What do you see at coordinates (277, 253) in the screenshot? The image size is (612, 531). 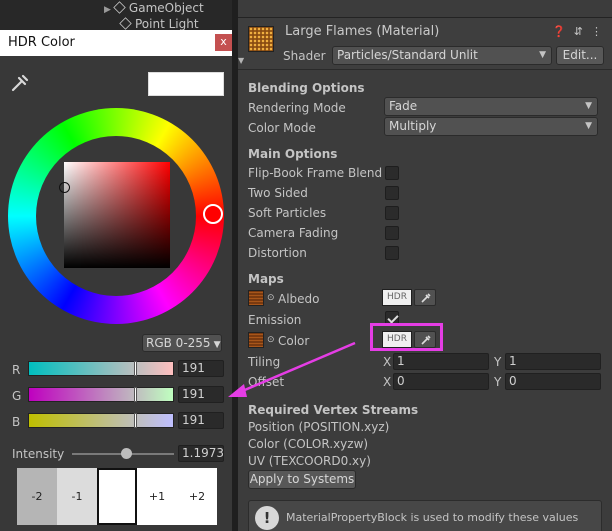 I see `distortion-label: Distortion` at bounding box center [277, 253].